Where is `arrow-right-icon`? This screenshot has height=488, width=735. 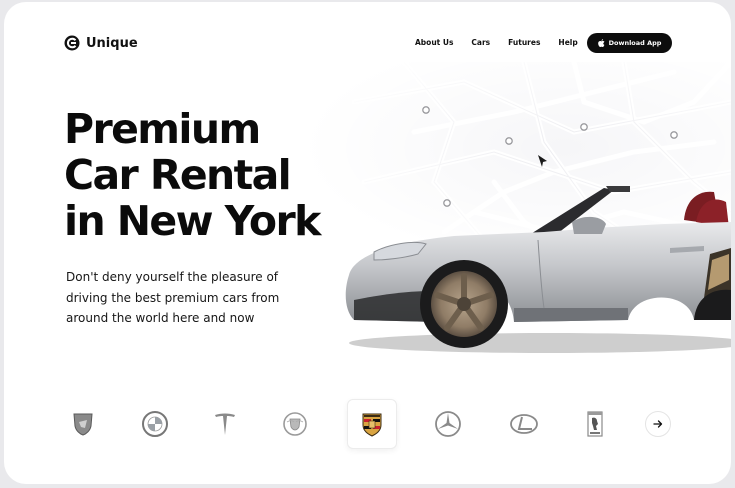 arrow-right-icon is located at coordinates (658, 424).